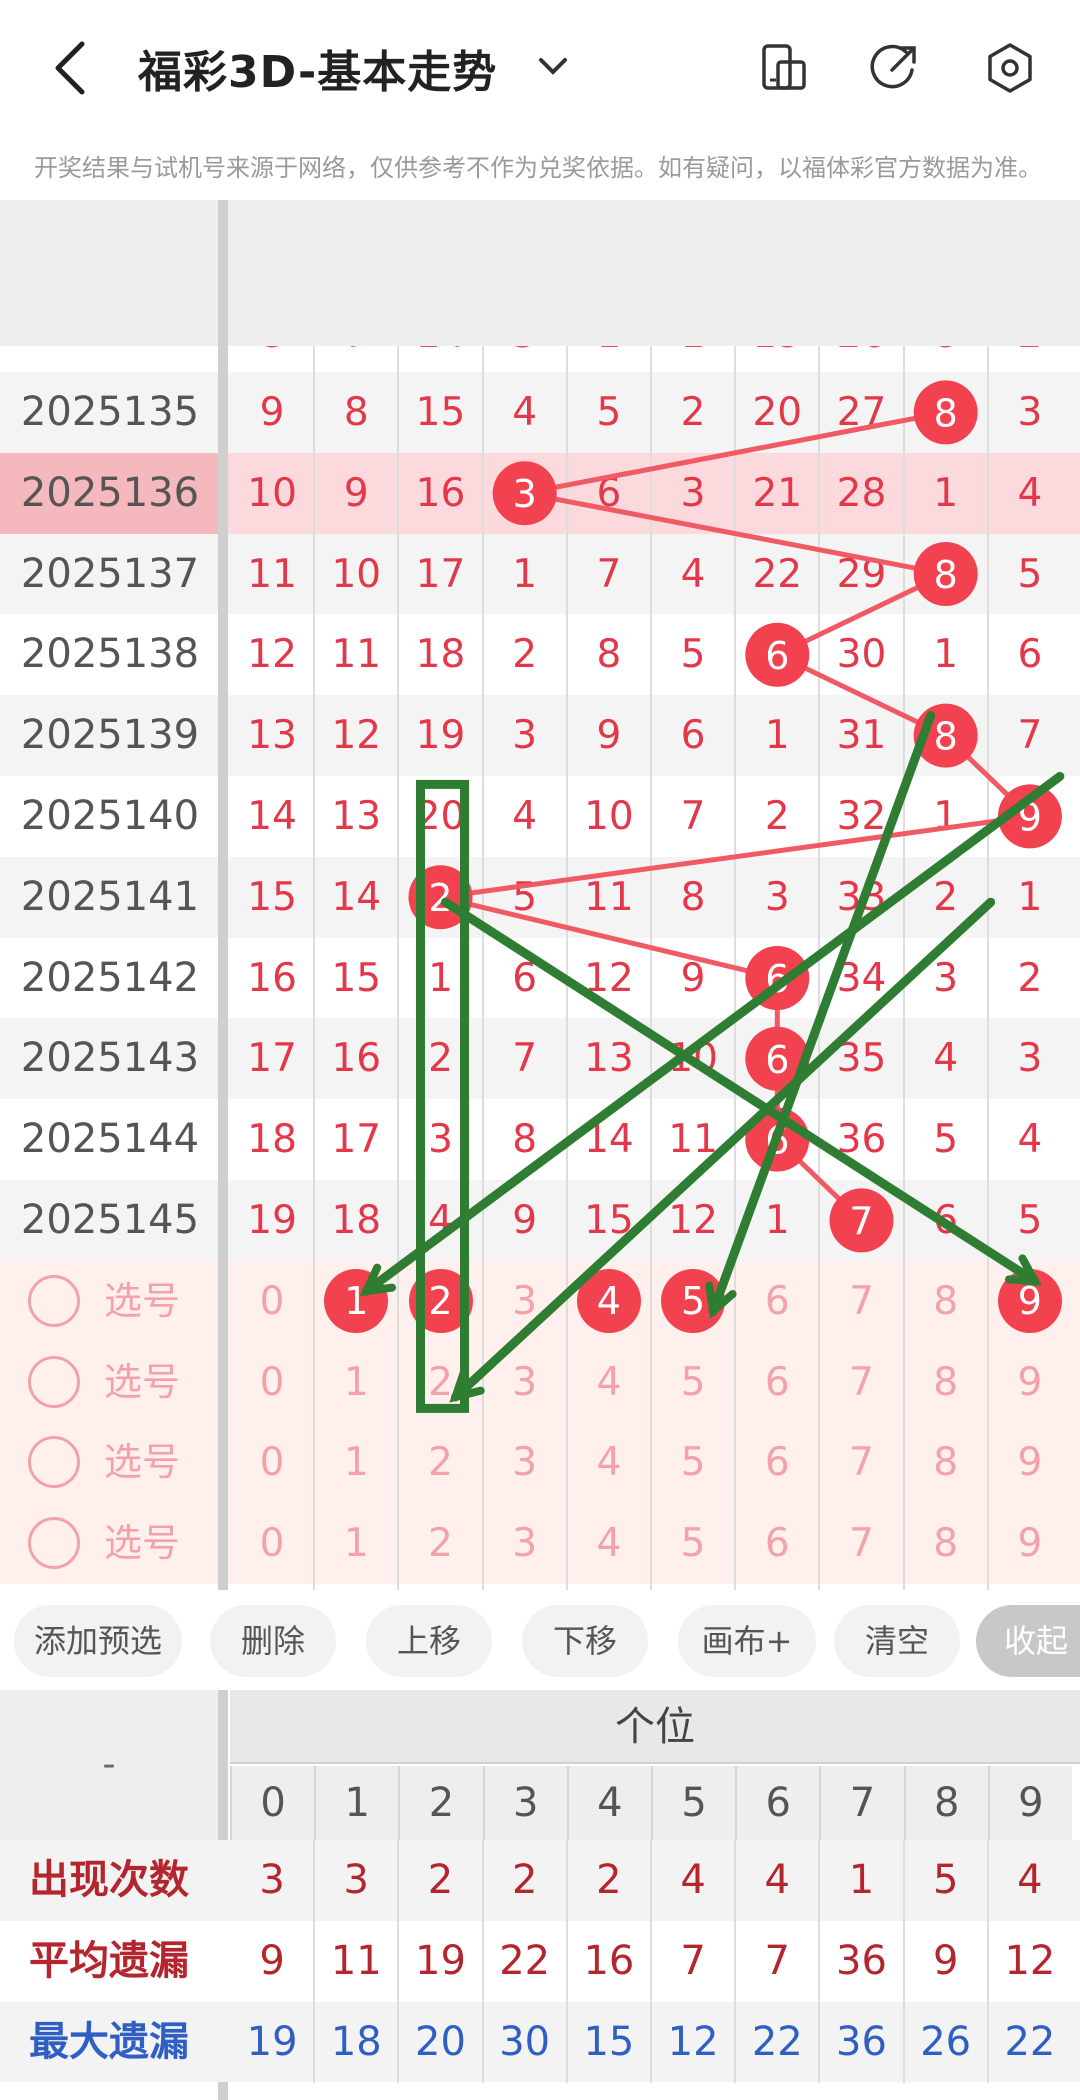 The width and height of the screenshot is (1080, 2100). What do you see at coordinates (655, 1727) in the screenshot?
I see `stats-group-header: 个位` at bounding box center [655, 1727].